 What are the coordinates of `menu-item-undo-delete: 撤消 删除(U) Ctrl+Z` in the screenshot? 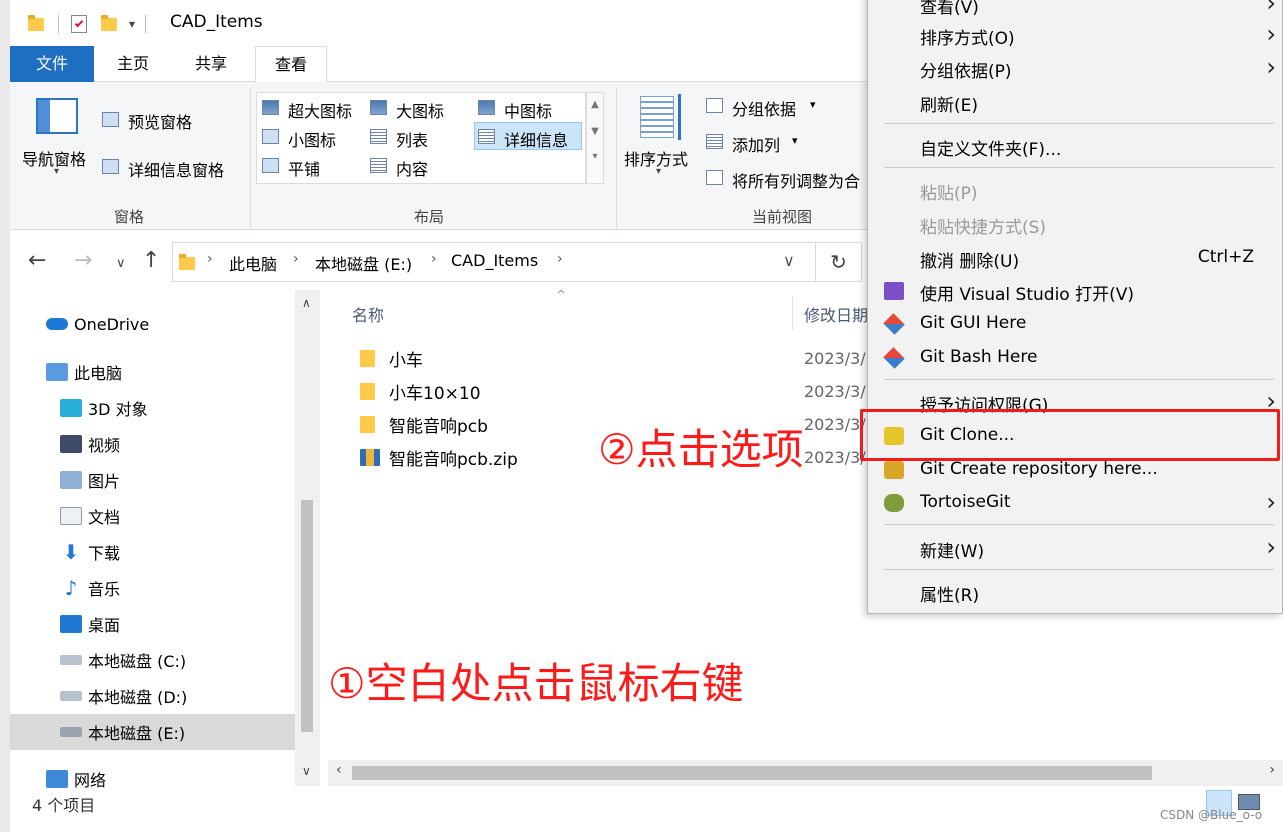 It's located at (1075, 258).